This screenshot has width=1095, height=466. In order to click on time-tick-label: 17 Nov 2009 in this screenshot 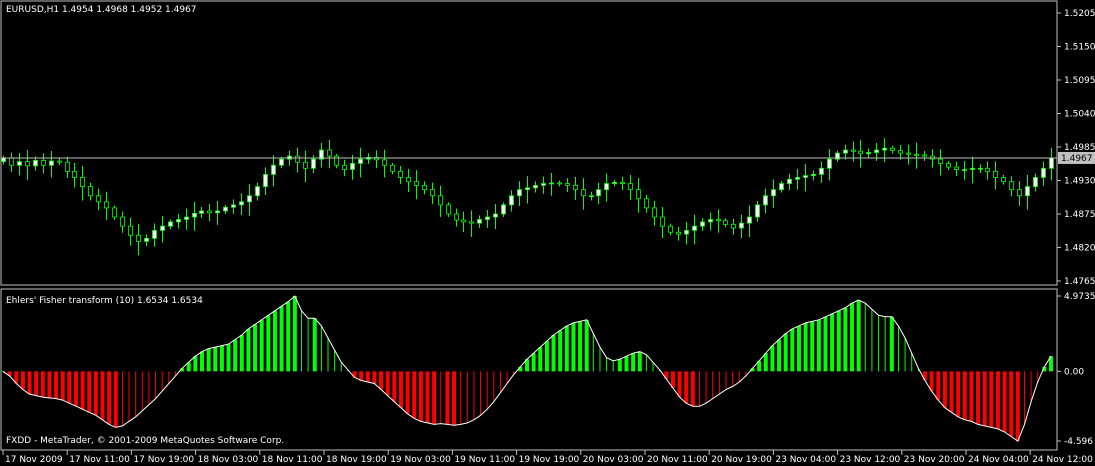, I will do `click(34, 460)`.